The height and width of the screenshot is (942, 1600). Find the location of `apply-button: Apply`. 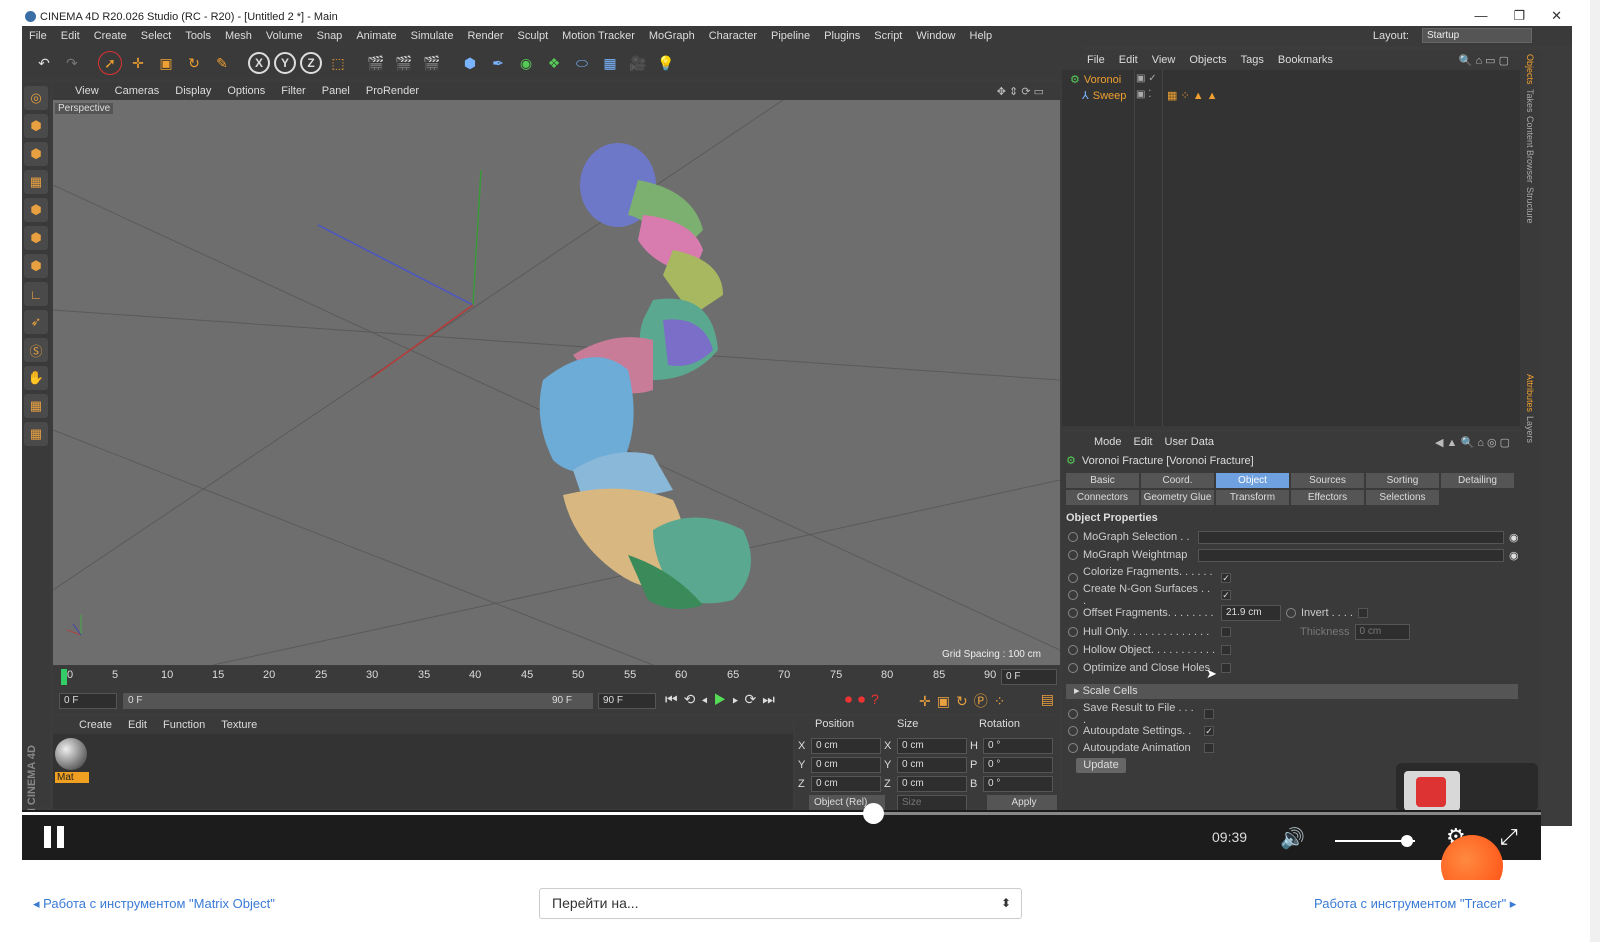

apply-button: Apply is located at coordinates (1022, 803).